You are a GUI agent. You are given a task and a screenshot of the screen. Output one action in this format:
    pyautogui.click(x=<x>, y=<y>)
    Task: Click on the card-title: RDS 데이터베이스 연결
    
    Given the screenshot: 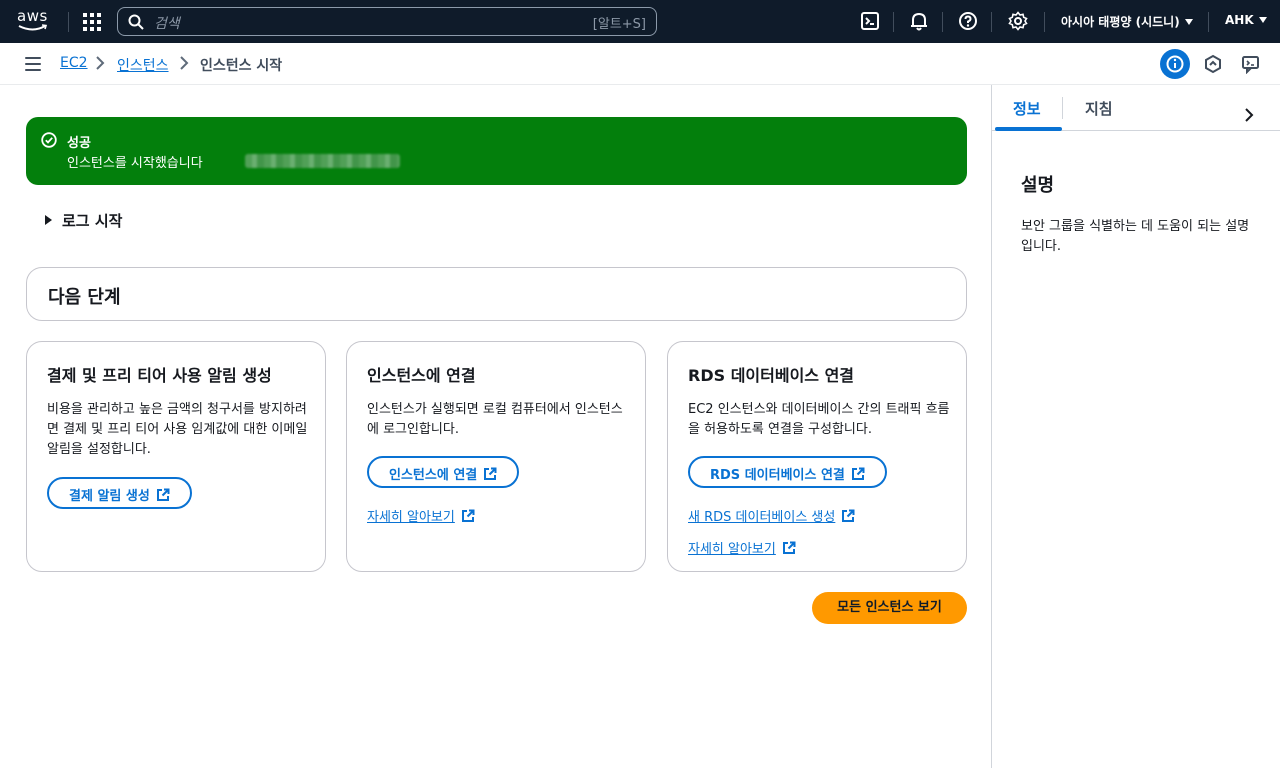 What is the action you would take?
    pyautogui.click(x=771, y=375)
    